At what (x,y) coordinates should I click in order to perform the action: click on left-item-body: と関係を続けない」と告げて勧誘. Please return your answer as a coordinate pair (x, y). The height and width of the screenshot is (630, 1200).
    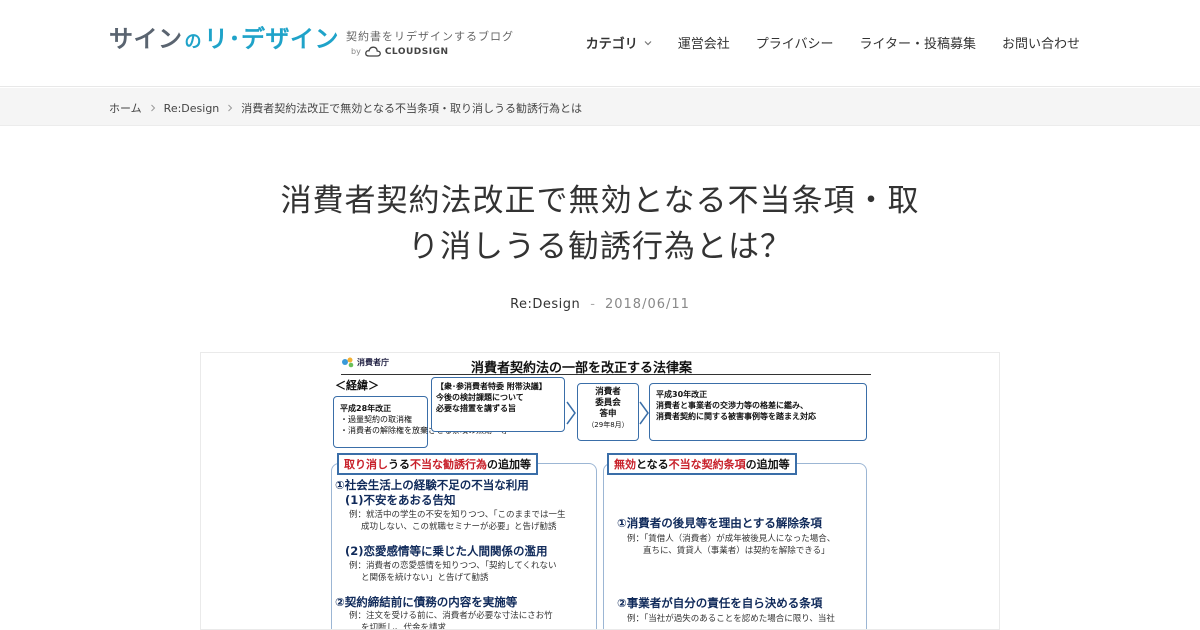
    Looking at the image, I should click on (425, 578).